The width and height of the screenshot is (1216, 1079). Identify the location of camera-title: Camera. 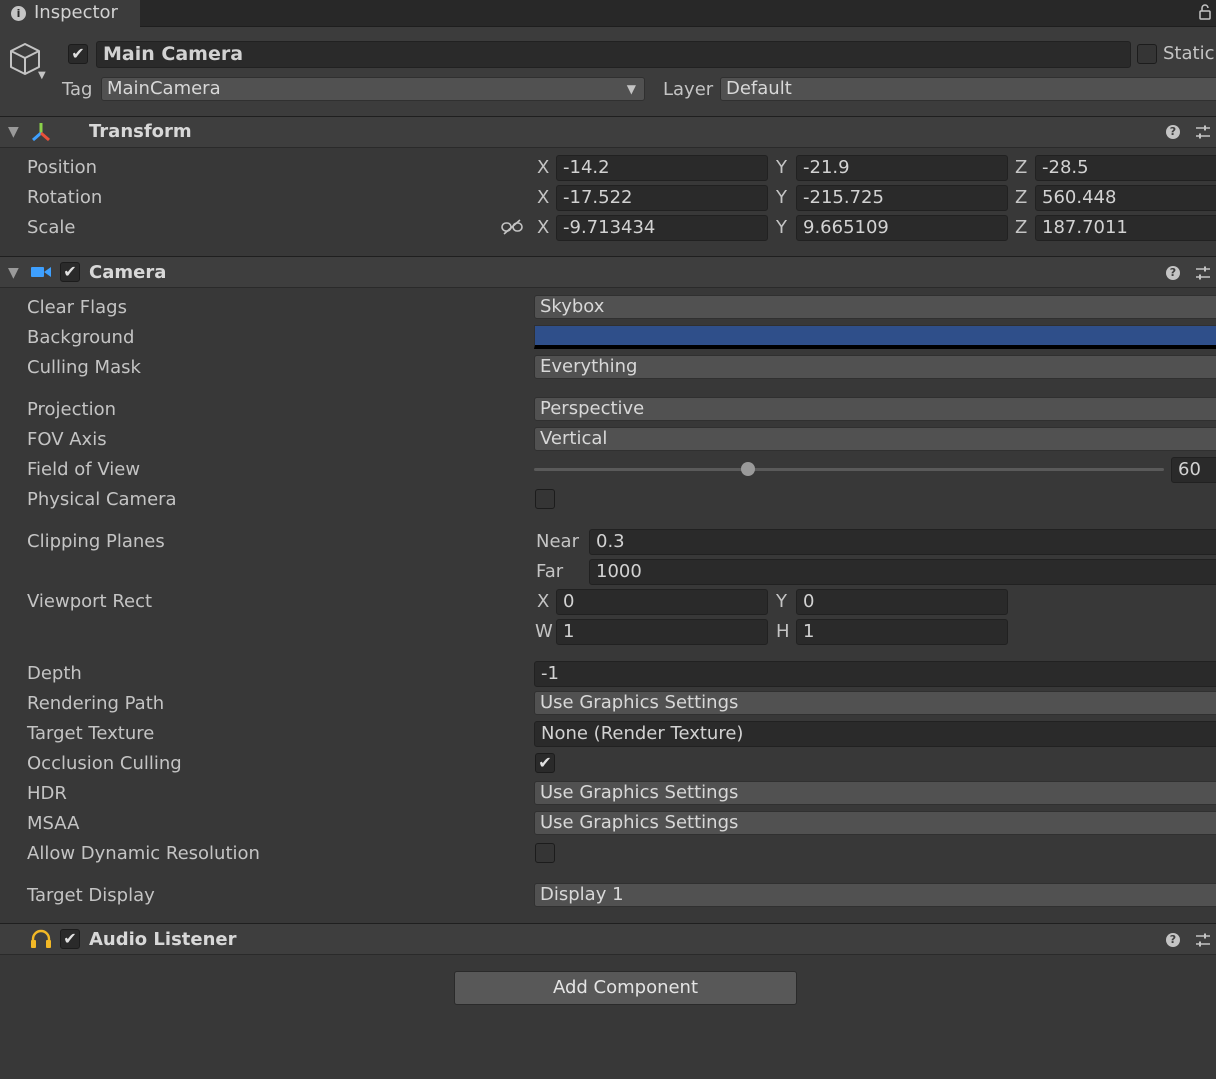
(128, 272).